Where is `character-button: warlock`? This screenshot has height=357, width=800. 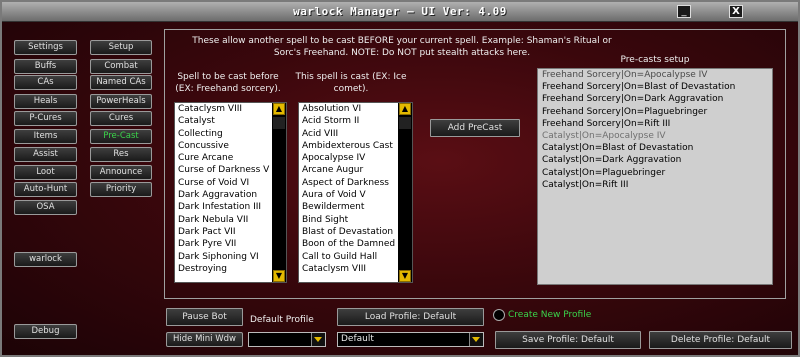
character-button: warlock is located at coordinates (45, 259).